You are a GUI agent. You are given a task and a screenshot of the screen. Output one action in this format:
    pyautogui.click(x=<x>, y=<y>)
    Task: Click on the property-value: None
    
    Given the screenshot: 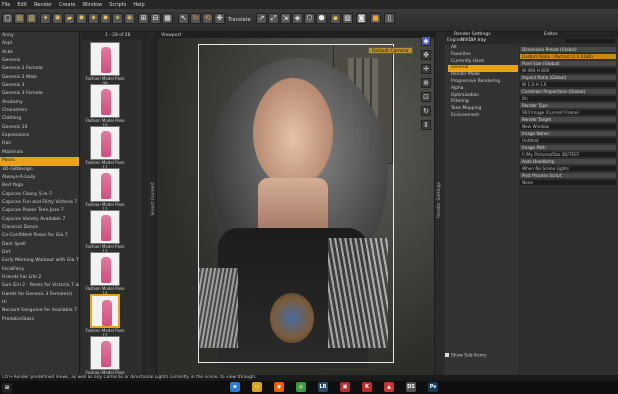 What is the action you would take?
    pyautogui.click(x=568, y=182)
    